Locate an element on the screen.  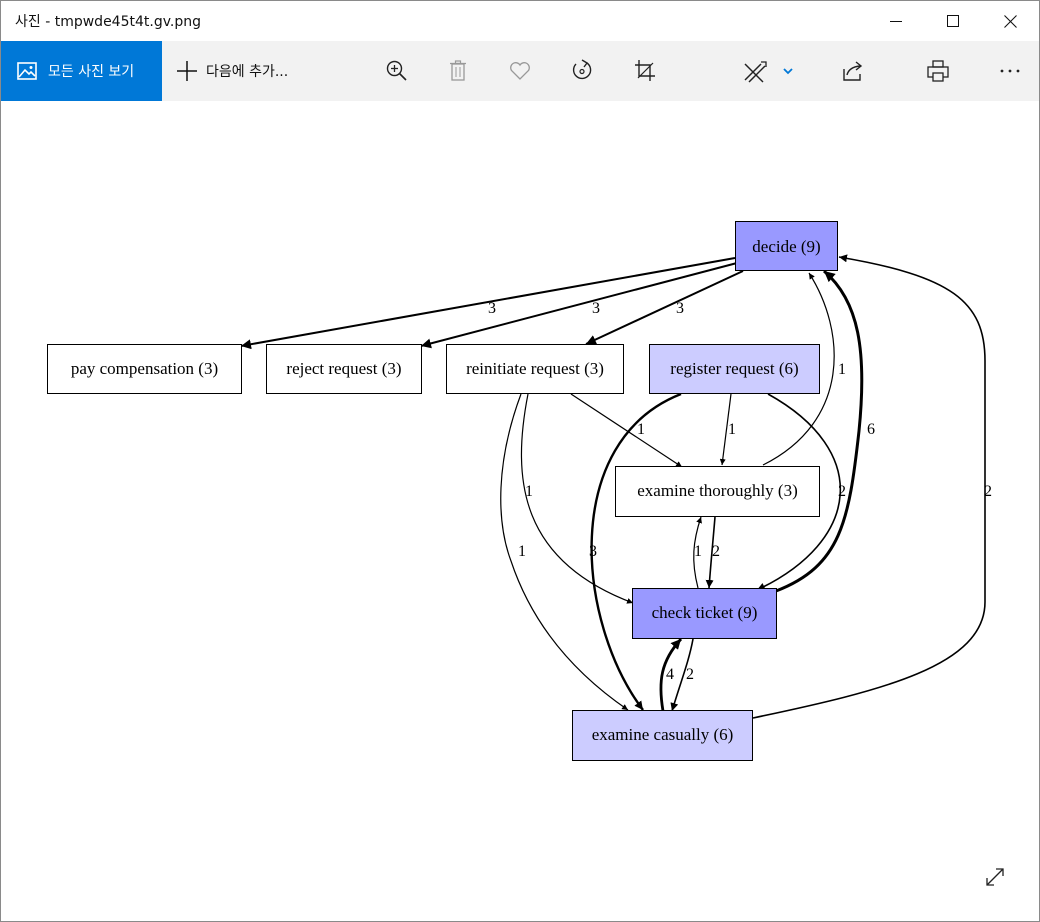
delete-icon is located at coordinates (458, 70).